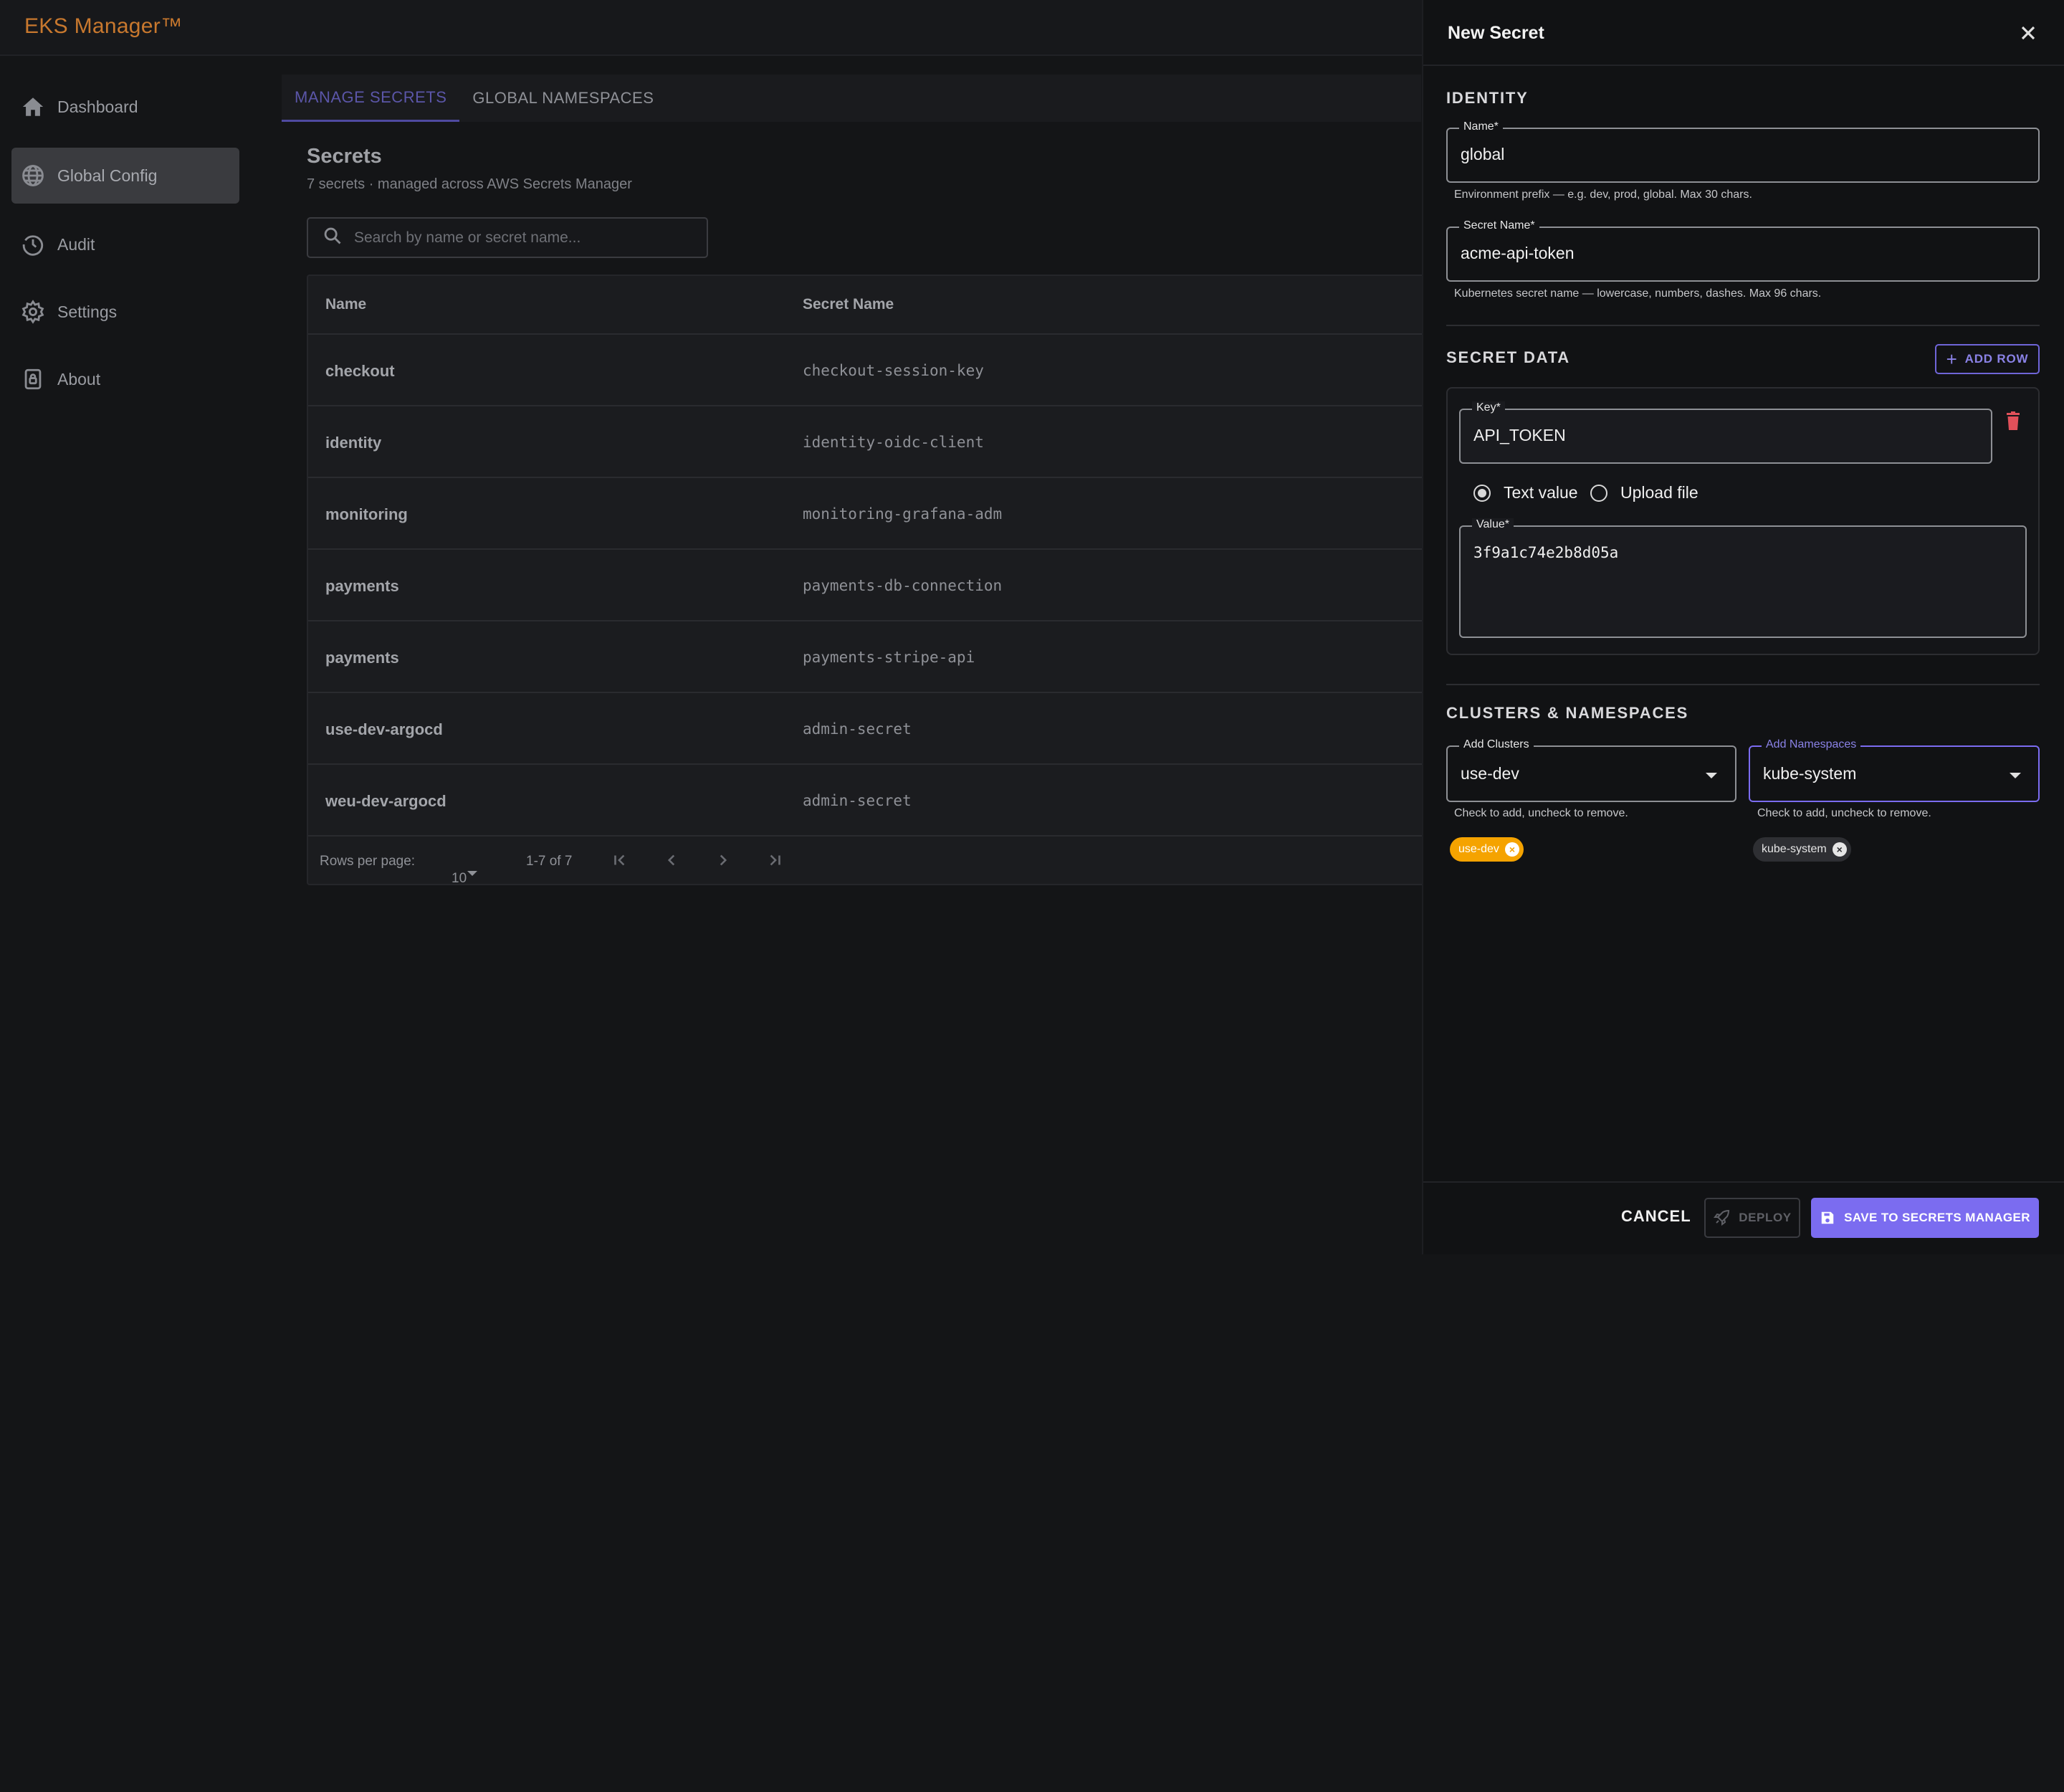  What do you see at coordinates (332, 238) in the screenshot?
I see `search-icon` at bounding box center [332, 238].